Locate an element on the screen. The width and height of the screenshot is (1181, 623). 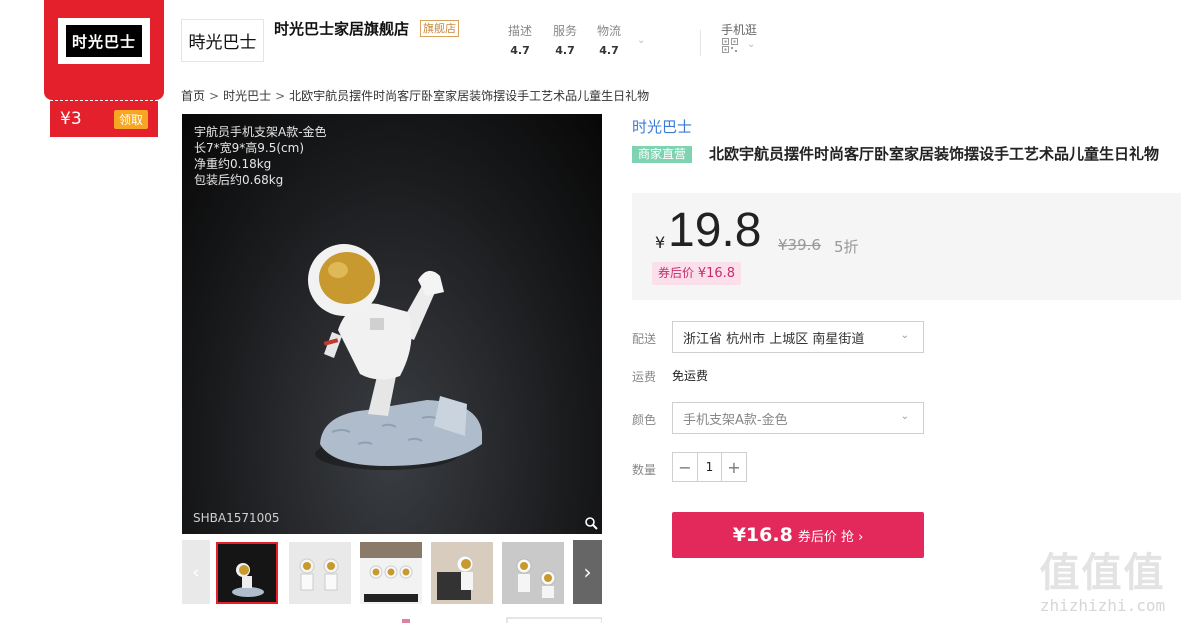
rating-logistics: 物流 4.7 is located at coordinates (609, 39).